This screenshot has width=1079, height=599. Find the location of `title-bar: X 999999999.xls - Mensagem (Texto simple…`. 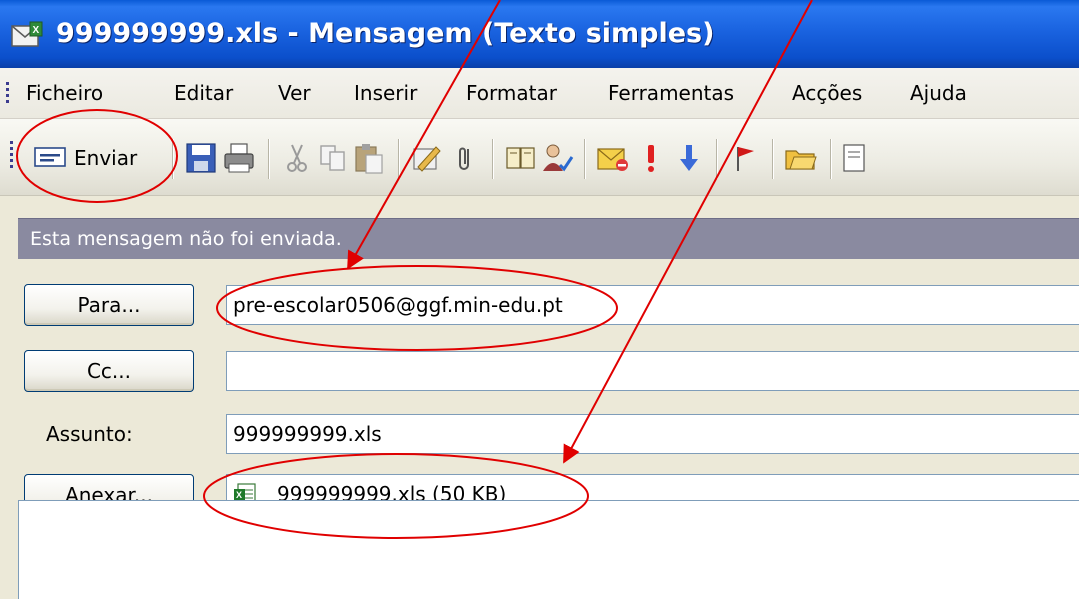

title-bar: X 999999999.xls - Mensagem (Texto simple… is located at coordinates (539, 34).